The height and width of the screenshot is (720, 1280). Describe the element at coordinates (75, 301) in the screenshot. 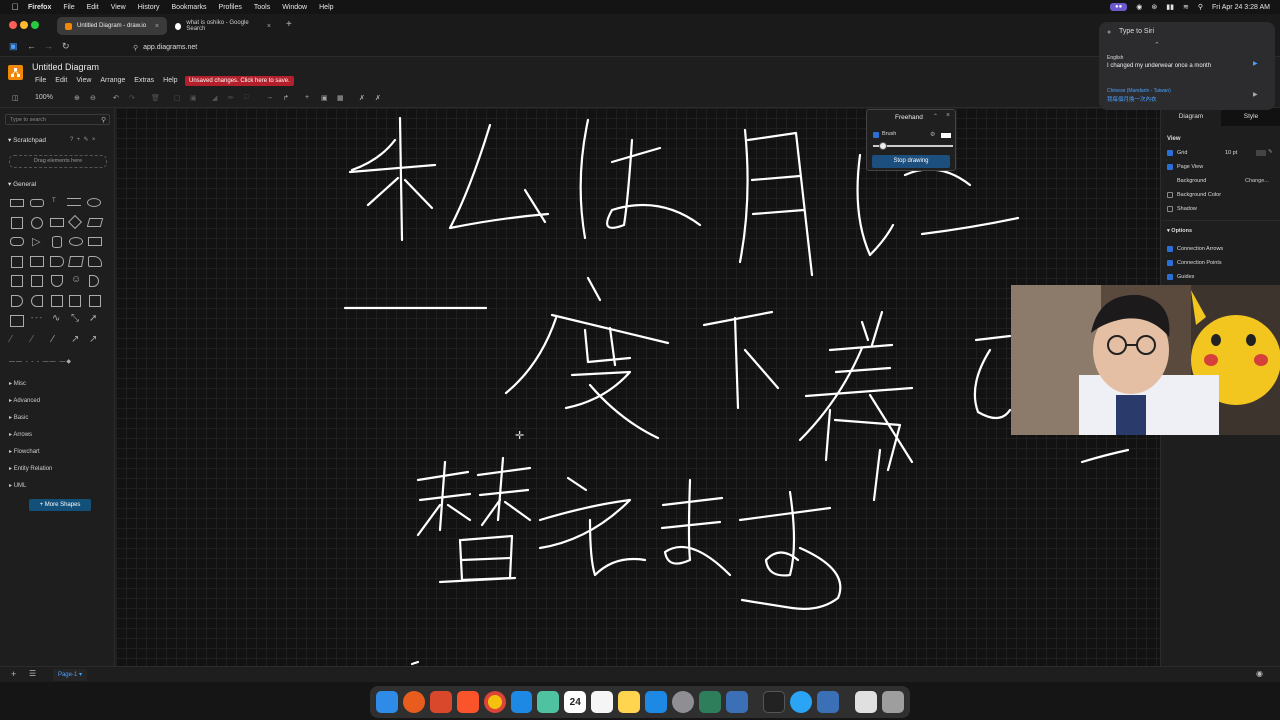

I see `list-shape` at that location.